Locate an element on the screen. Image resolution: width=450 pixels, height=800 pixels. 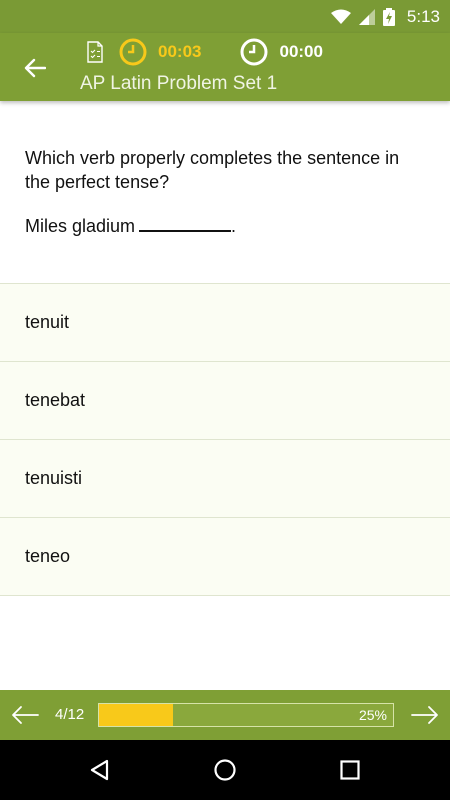
home-nav-button is located at coordinates (225, 770).